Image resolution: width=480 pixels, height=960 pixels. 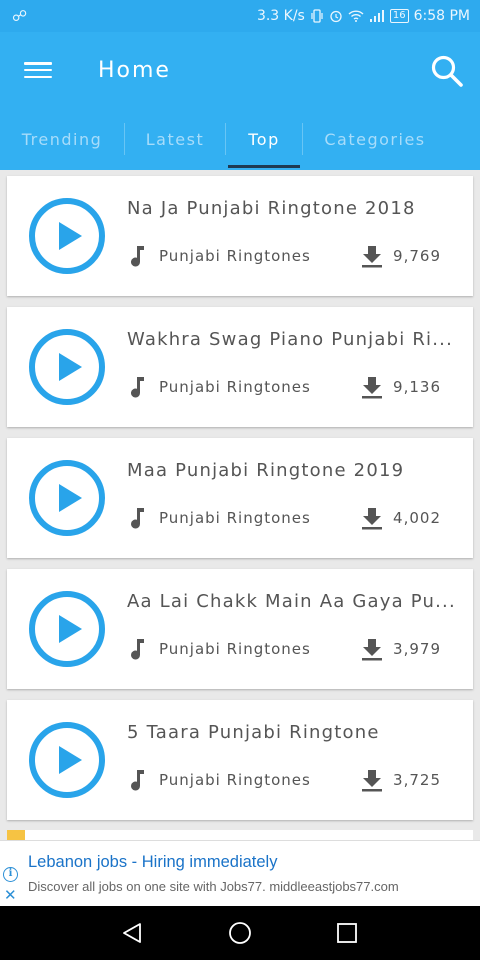 I want to click on clock: 6:58 PM, so click(x=441, y=16).